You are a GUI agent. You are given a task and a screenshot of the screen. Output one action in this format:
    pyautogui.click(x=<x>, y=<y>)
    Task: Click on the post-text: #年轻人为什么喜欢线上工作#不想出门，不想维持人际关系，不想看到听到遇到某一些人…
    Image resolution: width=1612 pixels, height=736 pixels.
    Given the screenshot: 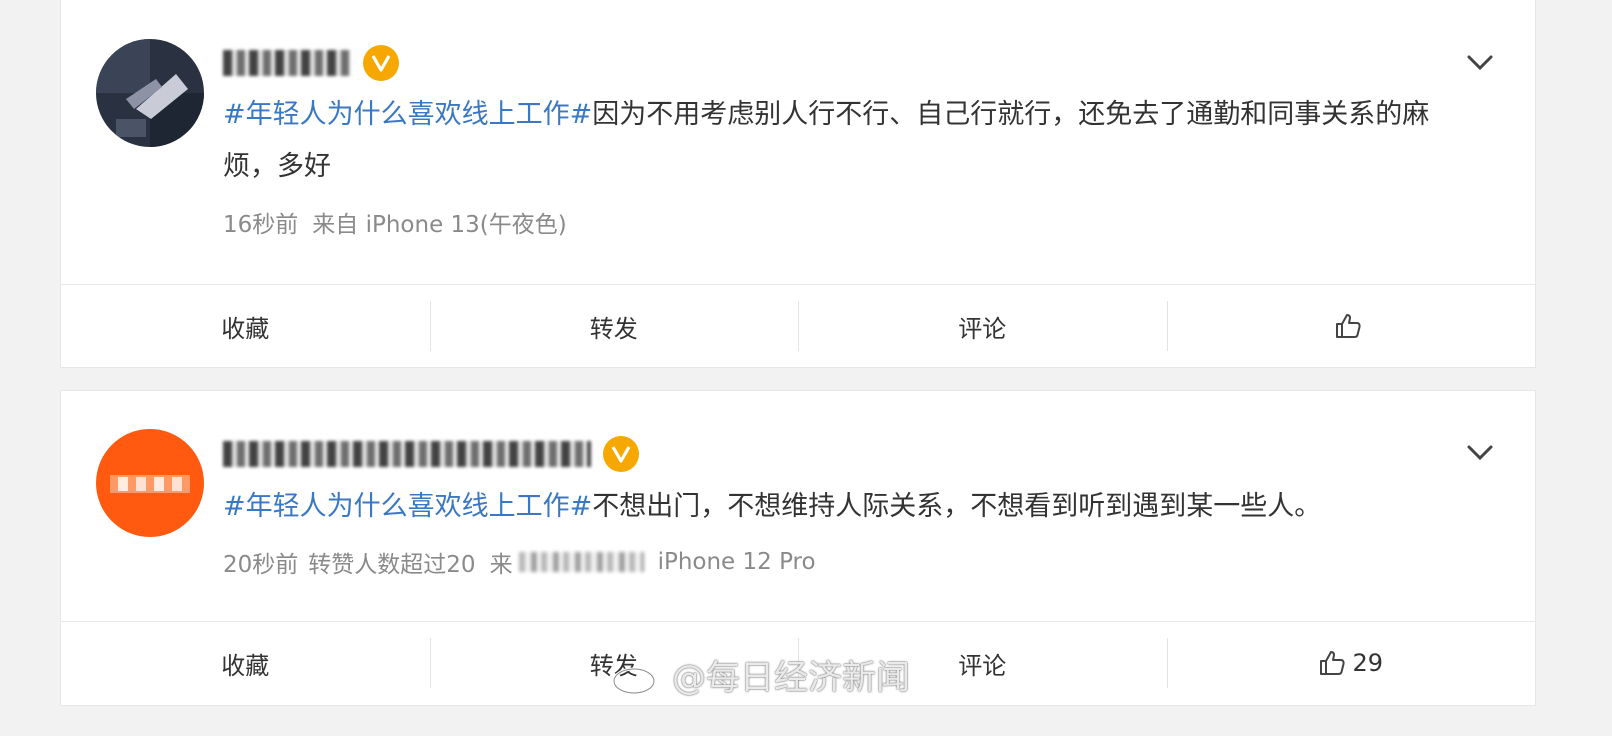 What is the action you would take?
    pyautogui.click(x=848, y=507)
    